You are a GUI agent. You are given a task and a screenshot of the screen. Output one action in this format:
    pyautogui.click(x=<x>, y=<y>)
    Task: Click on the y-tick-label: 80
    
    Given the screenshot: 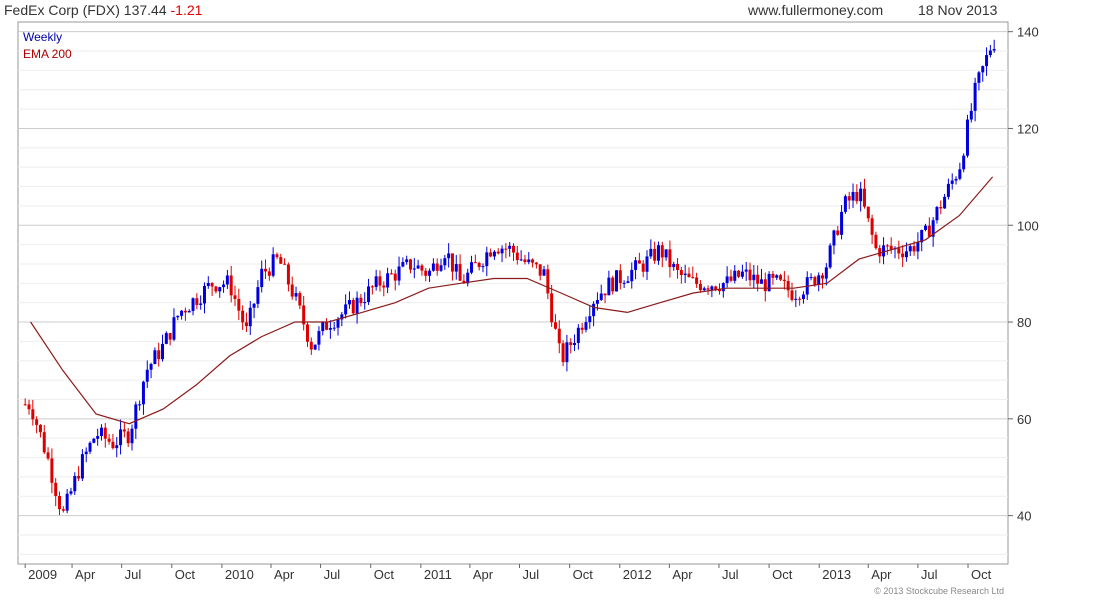 What is the action you would take?
    pyautogui.click(x=1024, y=322)
    